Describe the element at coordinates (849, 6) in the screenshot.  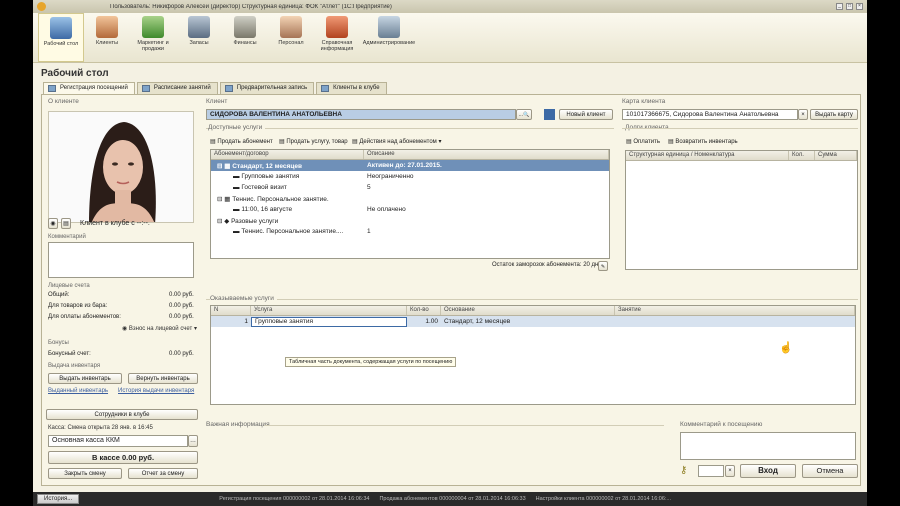
I see `maximize-icon: □` at that location.